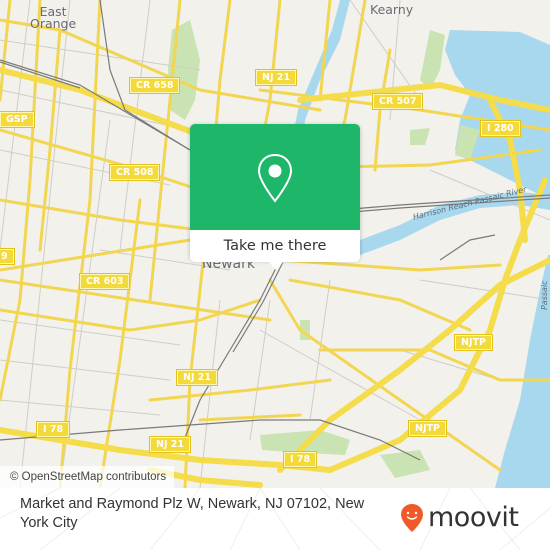 This screenshot has width=550, height=550. What do you see at coordinates (53, 23) in the screenshot?
I see `place-label-line: Orange` at bounding box center [53, 23].